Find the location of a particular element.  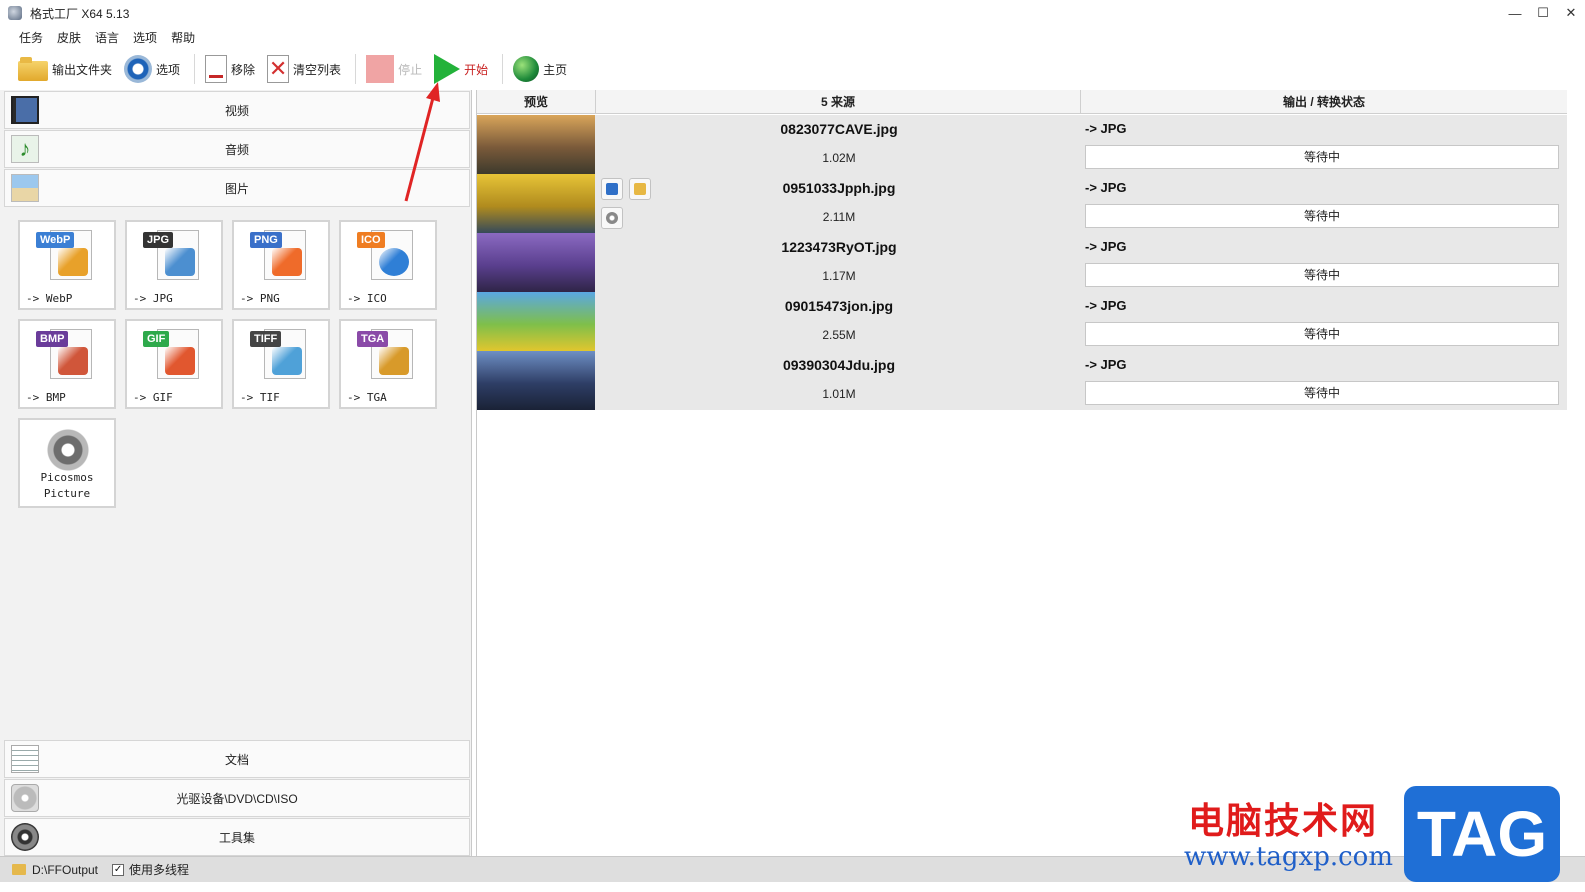

file-info-button is located at coordinates (612, 189).